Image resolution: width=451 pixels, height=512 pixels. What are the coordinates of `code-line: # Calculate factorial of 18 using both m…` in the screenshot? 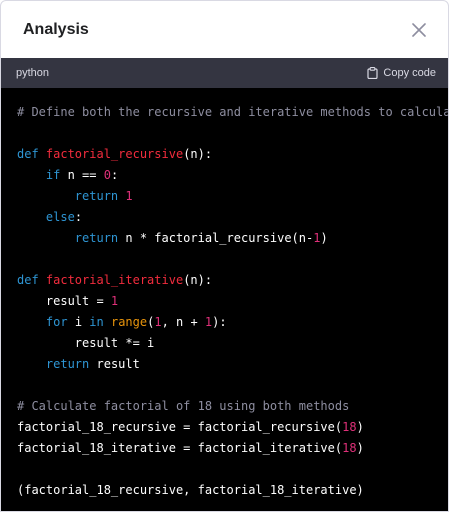 It's located at (232, 406).